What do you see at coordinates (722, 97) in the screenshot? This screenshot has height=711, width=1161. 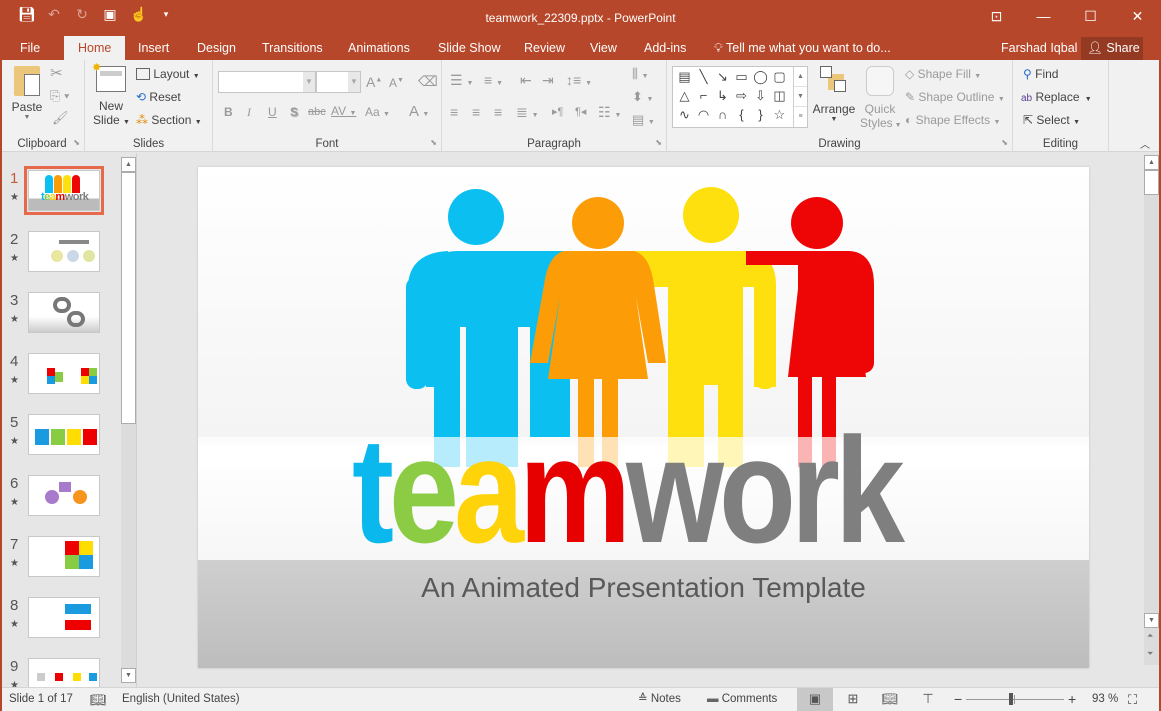 I see `elbow-arrow-shape-icon: ↳` at bounding box center [722, 97].